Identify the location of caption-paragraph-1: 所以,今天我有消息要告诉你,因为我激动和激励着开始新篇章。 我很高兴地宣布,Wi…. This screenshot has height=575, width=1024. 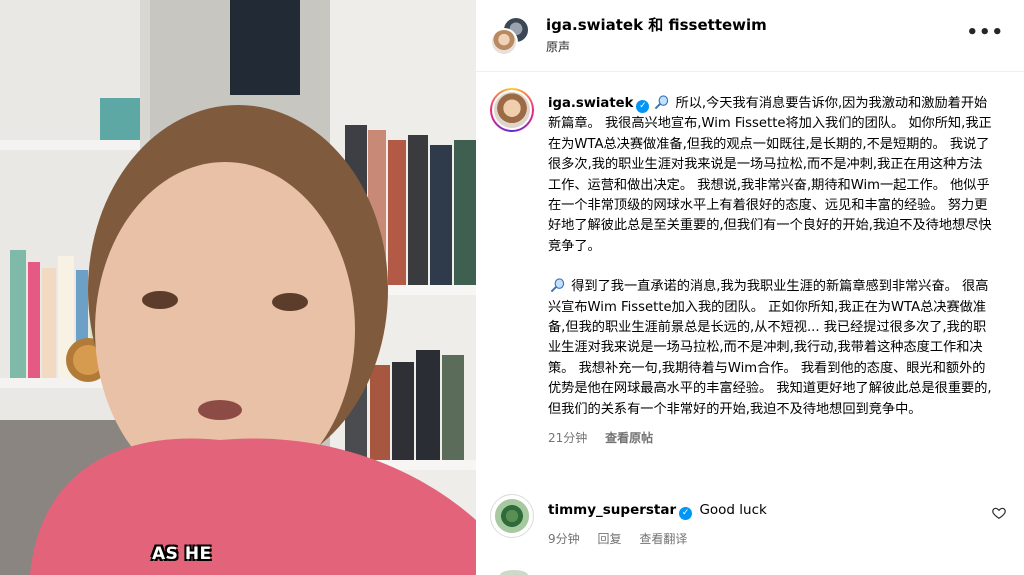
(770, 175).